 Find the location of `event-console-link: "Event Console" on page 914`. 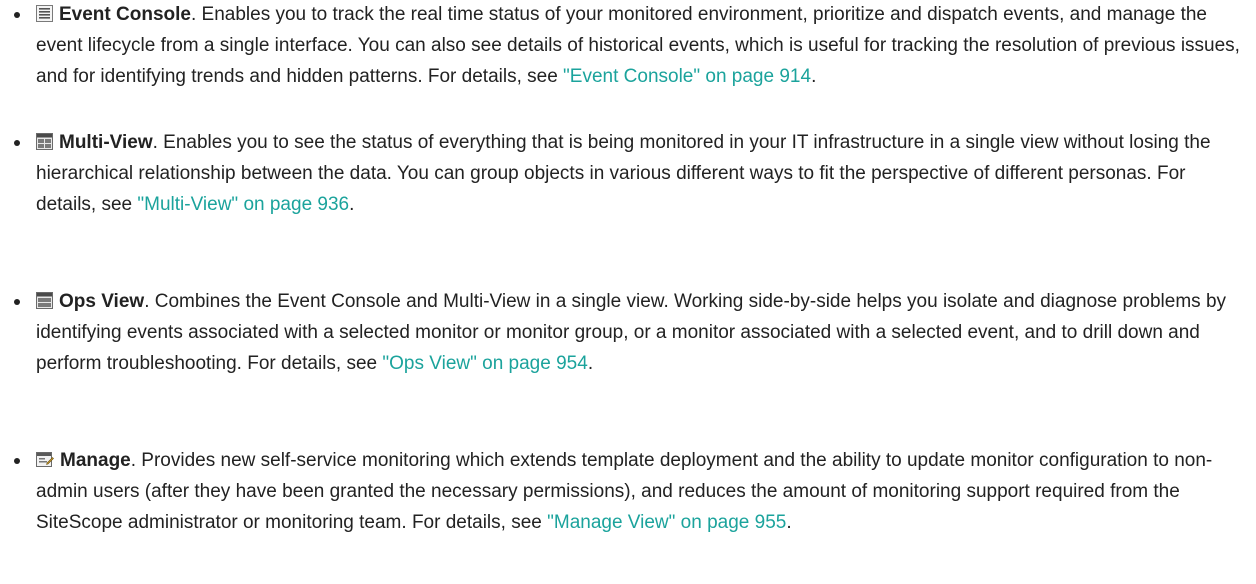

event-console-link: "Event Console" on page 914 is located at coordinates (687, 76).